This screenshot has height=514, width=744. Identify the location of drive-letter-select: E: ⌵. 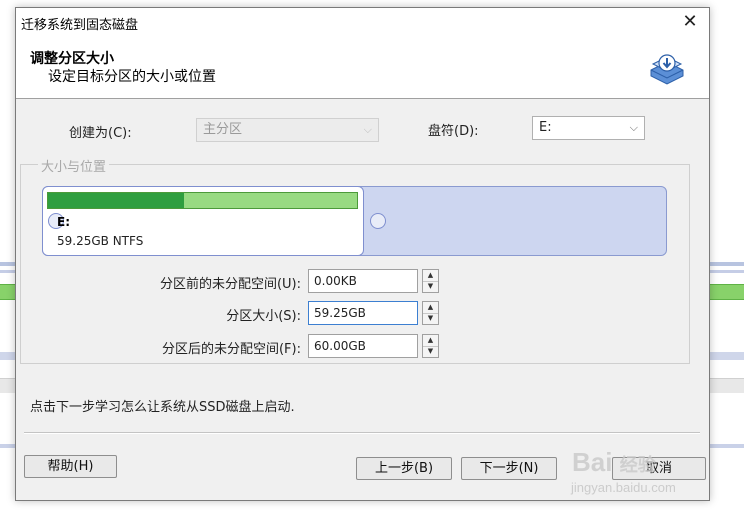
(588, 128).